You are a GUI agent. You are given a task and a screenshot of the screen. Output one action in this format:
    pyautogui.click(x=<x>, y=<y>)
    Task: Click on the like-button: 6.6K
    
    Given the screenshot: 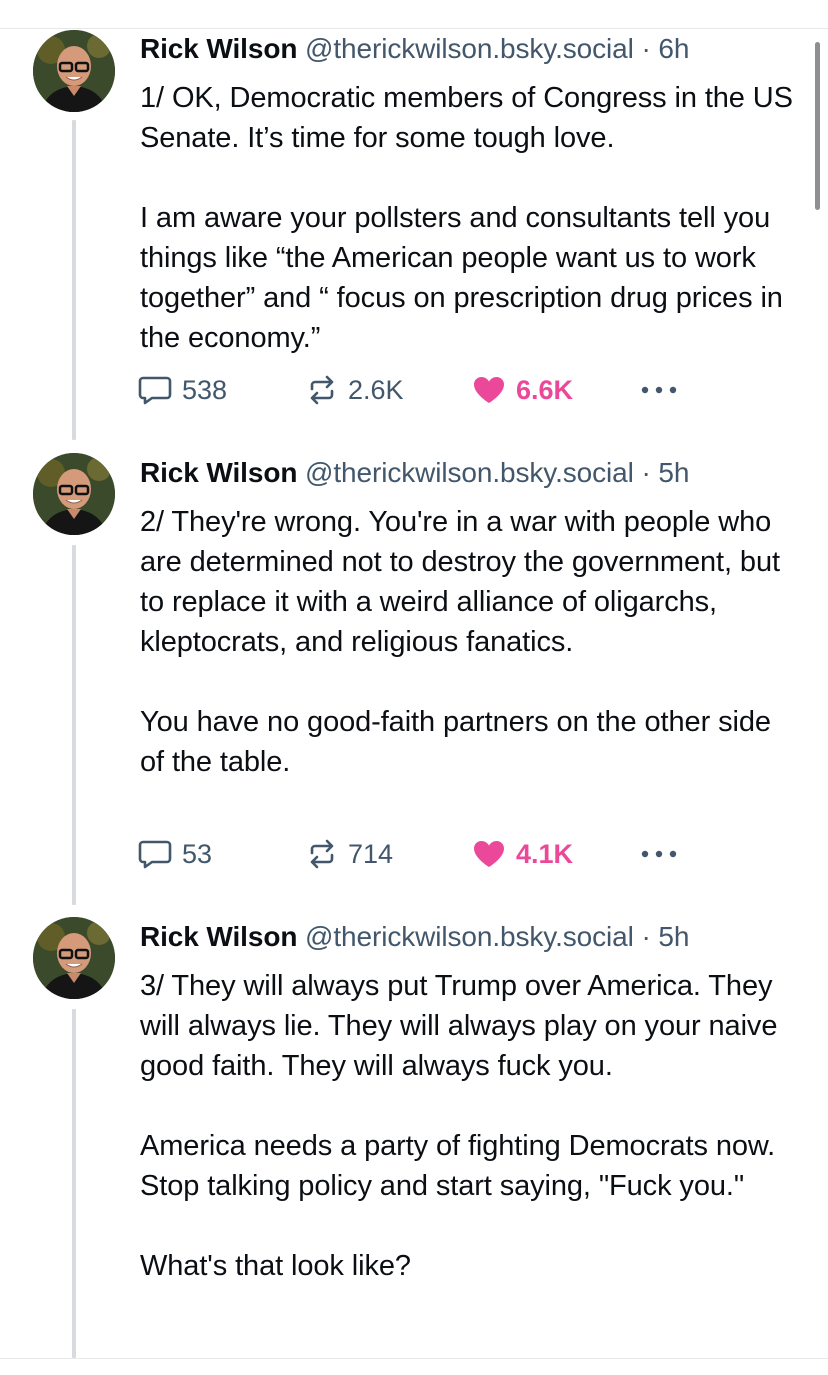 What is the action you would take?
    pyautogui.click(x=522, y=390)
    